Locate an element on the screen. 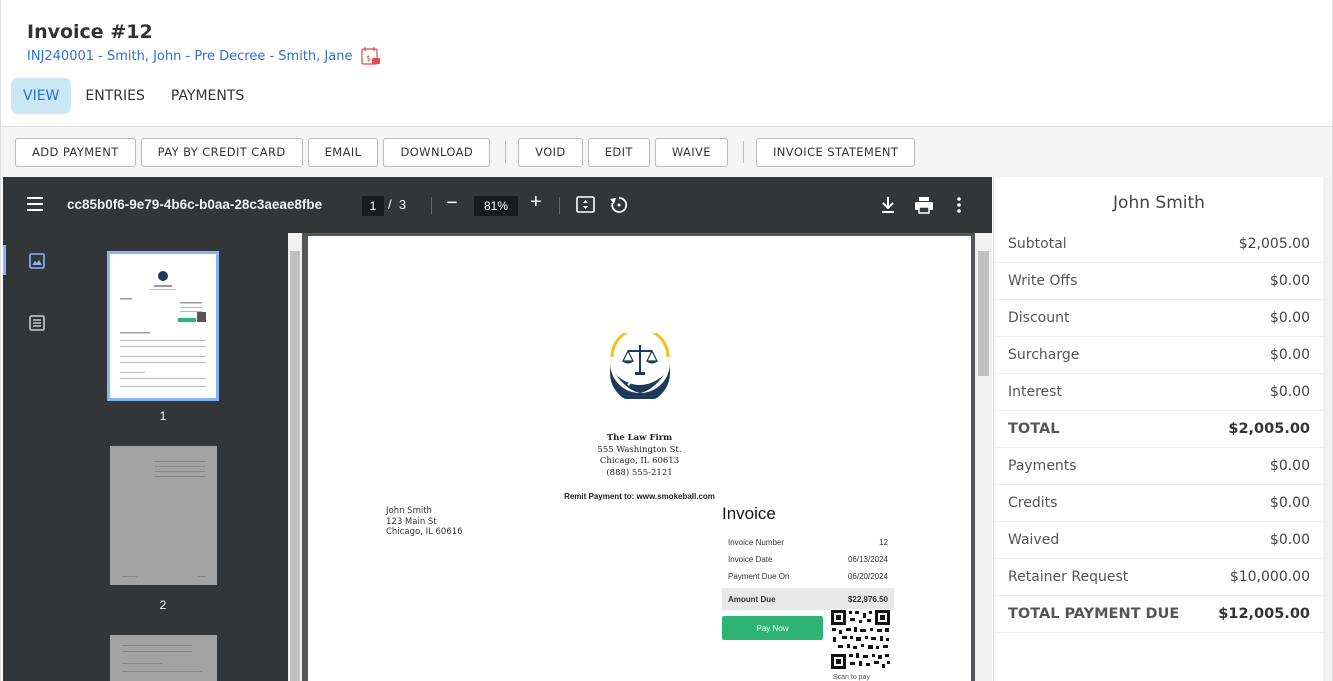 The image size is (1333, 681). add-payment-button: ADD PAYMENT is located at coordinates (75, 152).